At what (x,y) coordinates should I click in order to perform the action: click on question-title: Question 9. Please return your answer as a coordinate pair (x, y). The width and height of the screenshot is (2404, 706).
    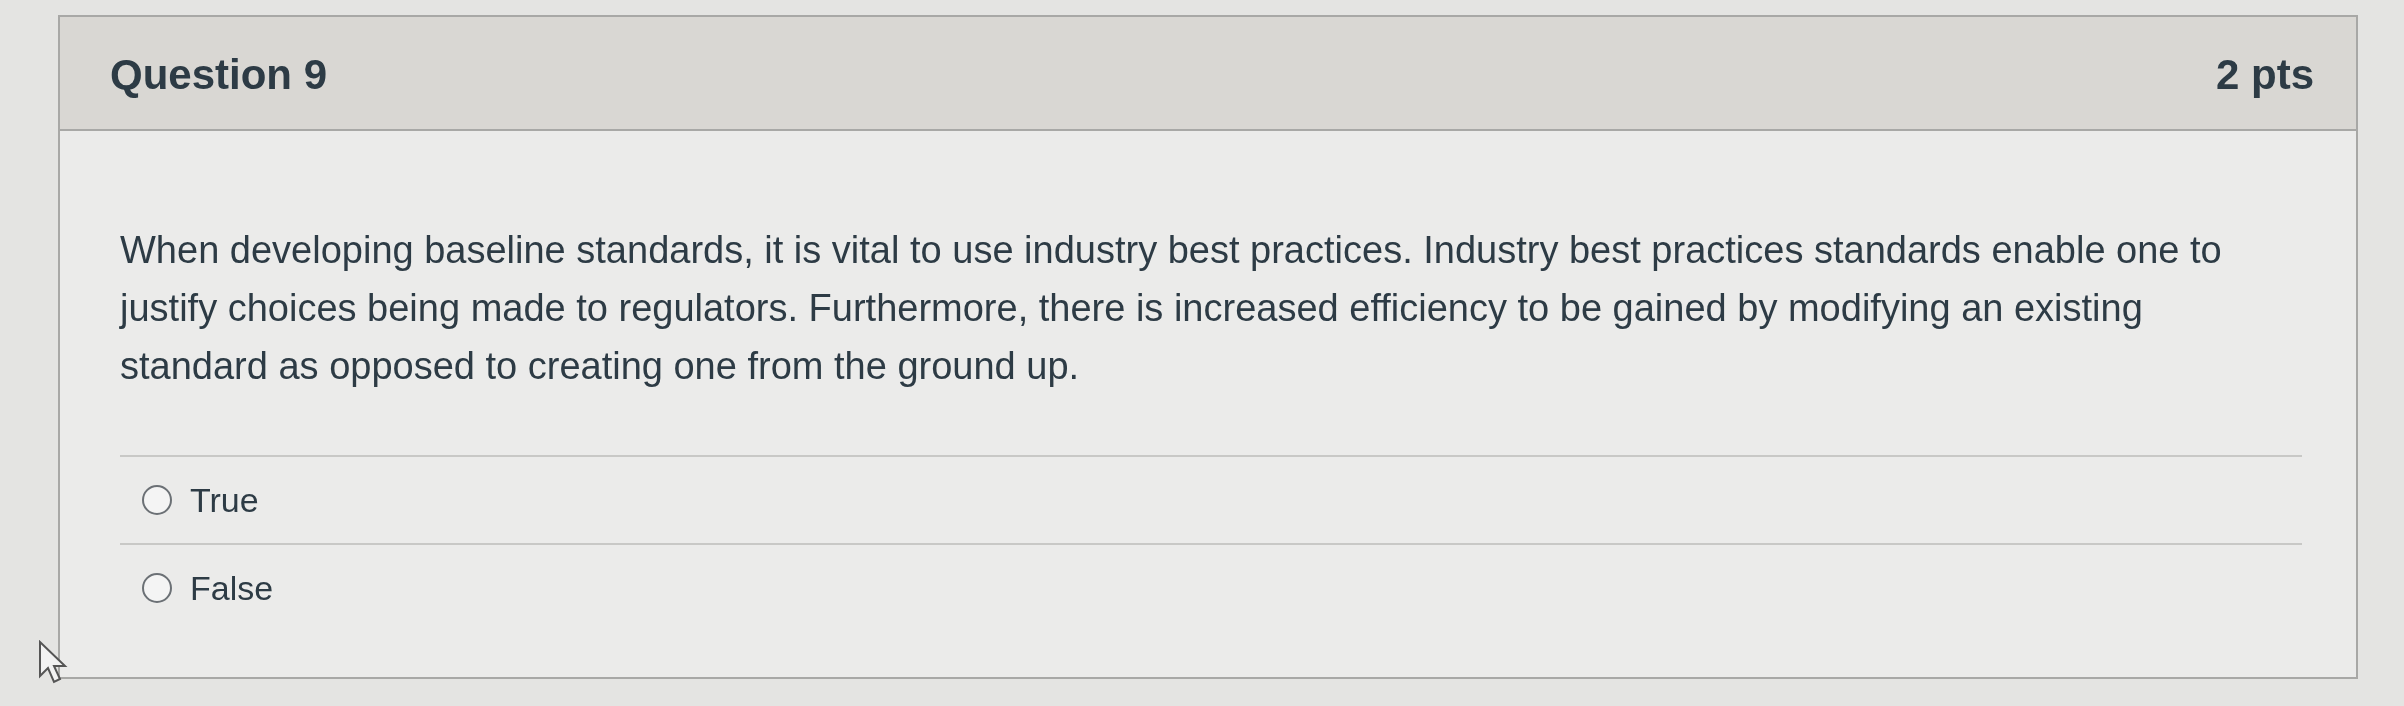
    Looking at the image, I should click on (219, 75).